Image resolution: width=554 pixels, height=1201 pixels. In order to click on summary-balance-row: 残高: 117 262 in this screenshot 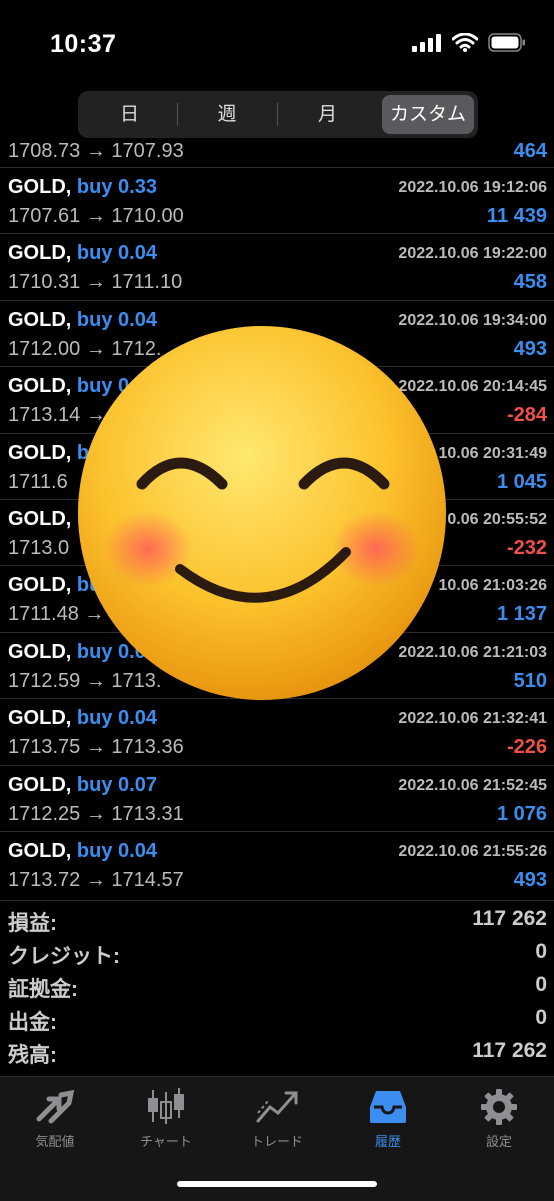, I will do `click(277, 1050)`.